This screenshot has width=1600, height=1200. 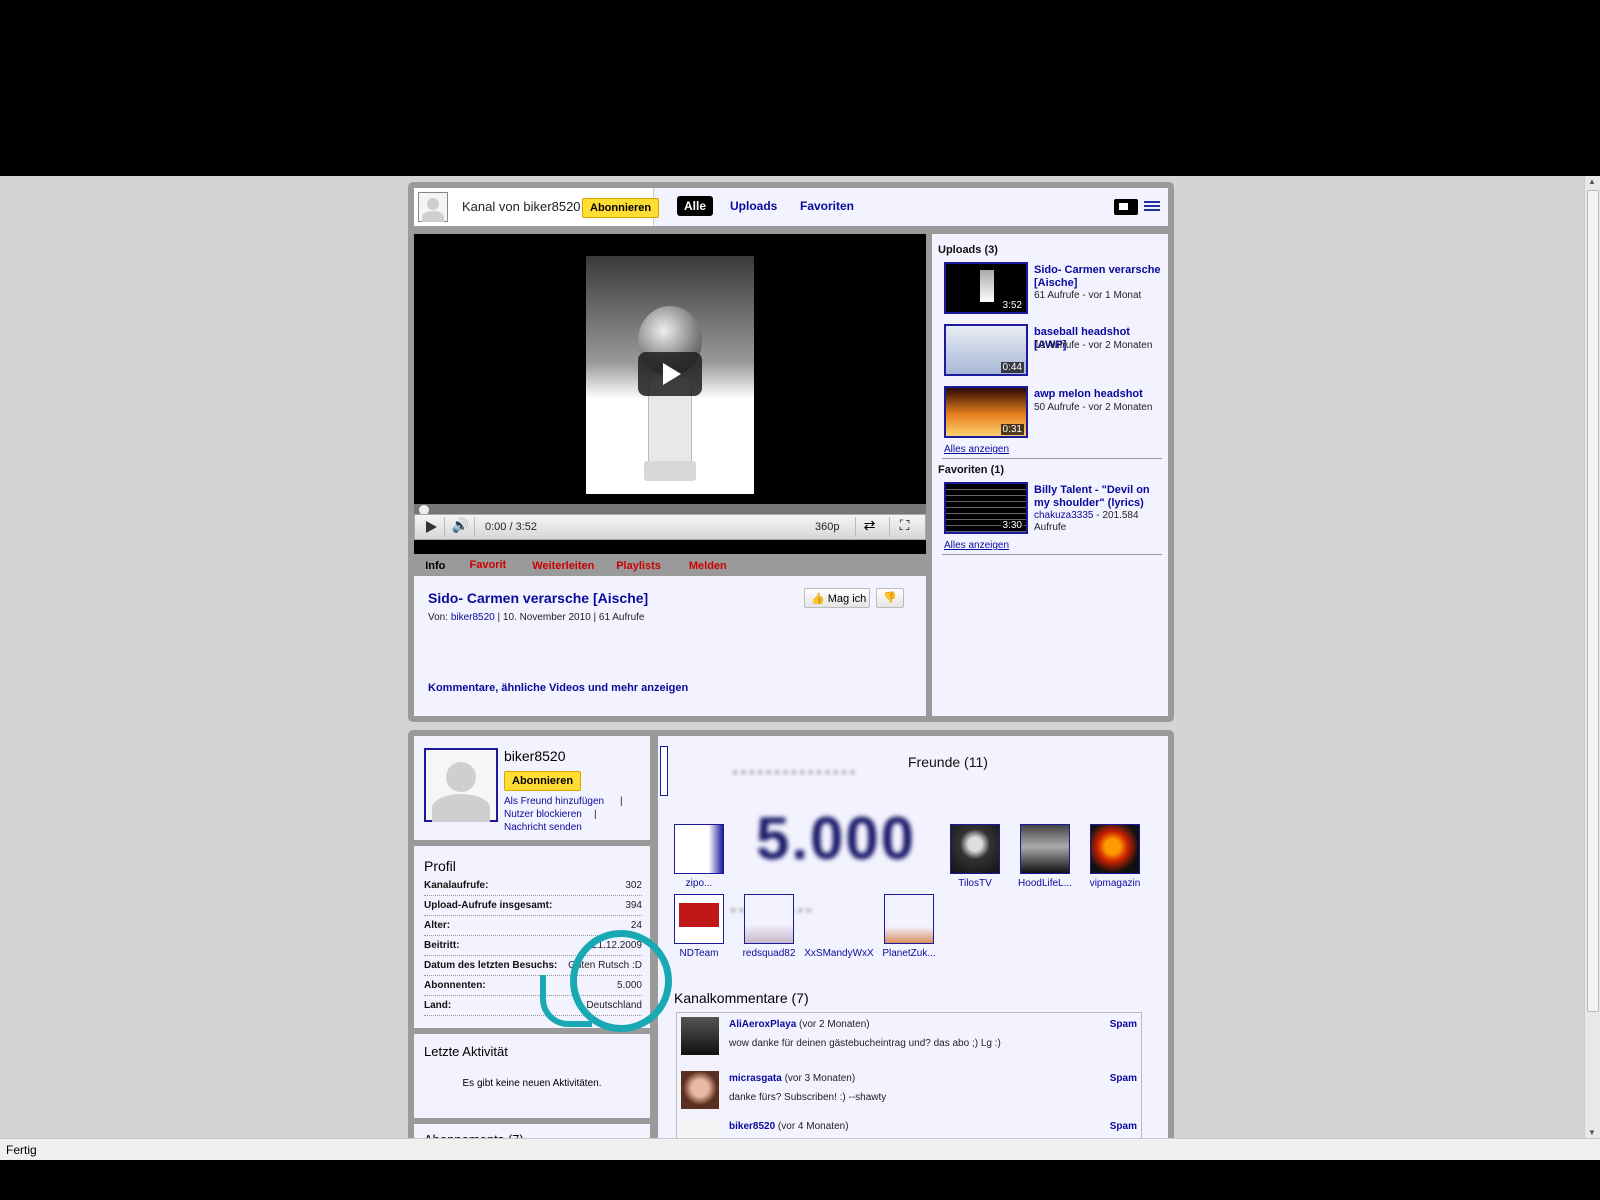 I want to click on blurred-dots: ▪▪▪▪▪▪▪▪▪▪▪▪▪▪▪, so click(x=795, y=772).